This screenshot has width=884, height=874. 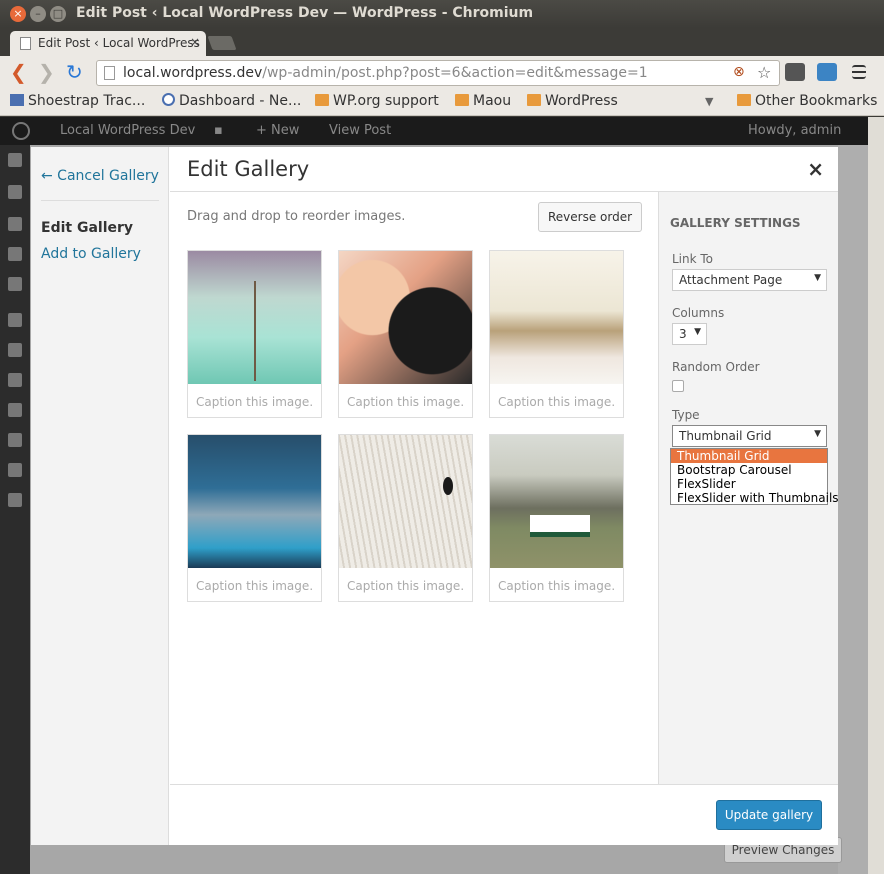 I want to click on link-to-select: Attachment Page ▼, so click(x=749, y=280).